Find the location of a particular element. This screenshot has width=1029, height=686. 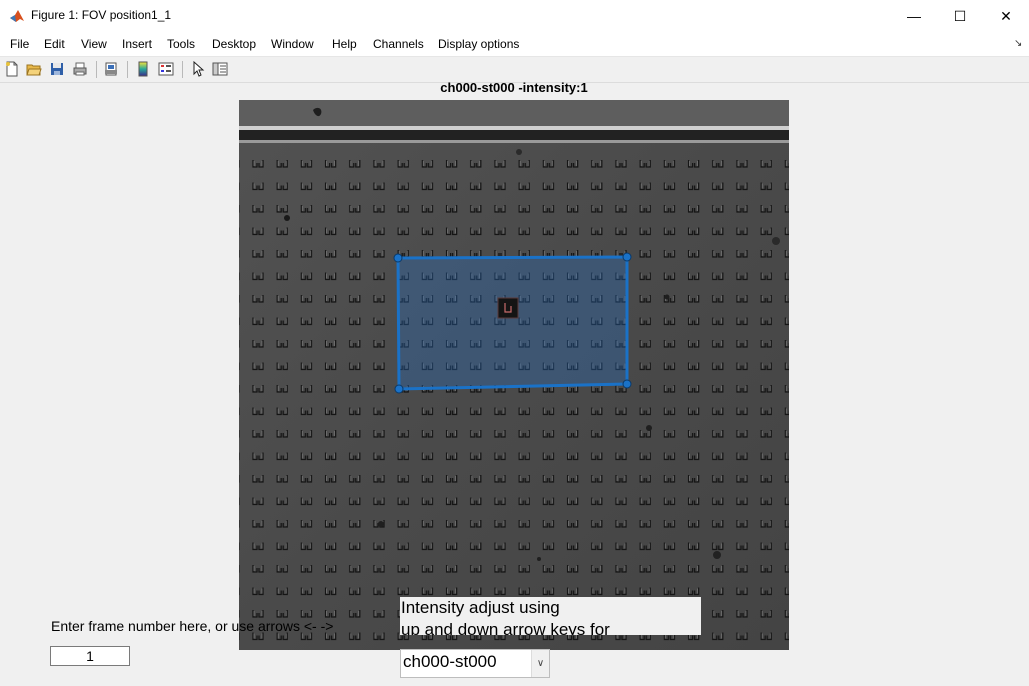

frame-number-input: 1 is located at coordinates (90, 656).